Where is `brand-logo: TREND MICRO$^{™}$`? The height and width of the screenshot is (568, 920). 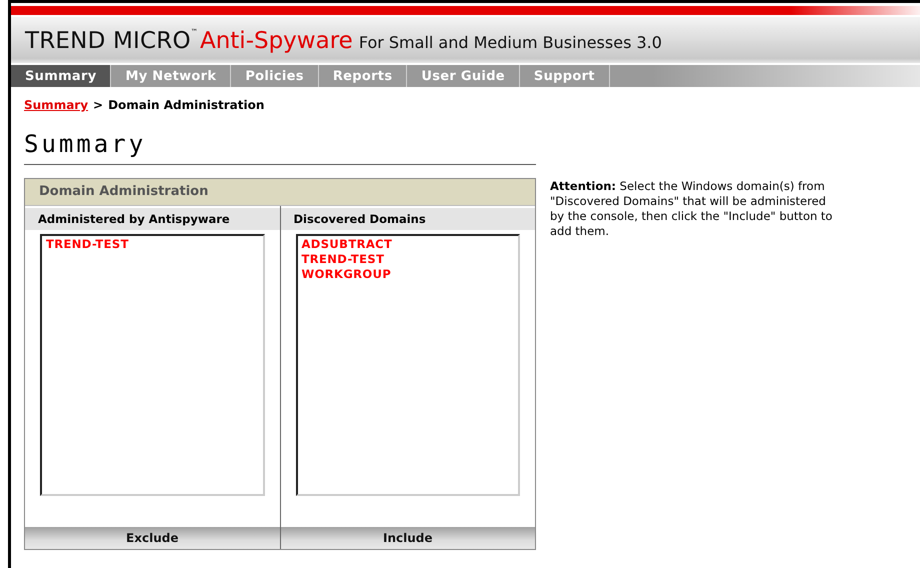 brand-logo: TREND MICRO$^{™}$ is located at coordinates (111, 41).